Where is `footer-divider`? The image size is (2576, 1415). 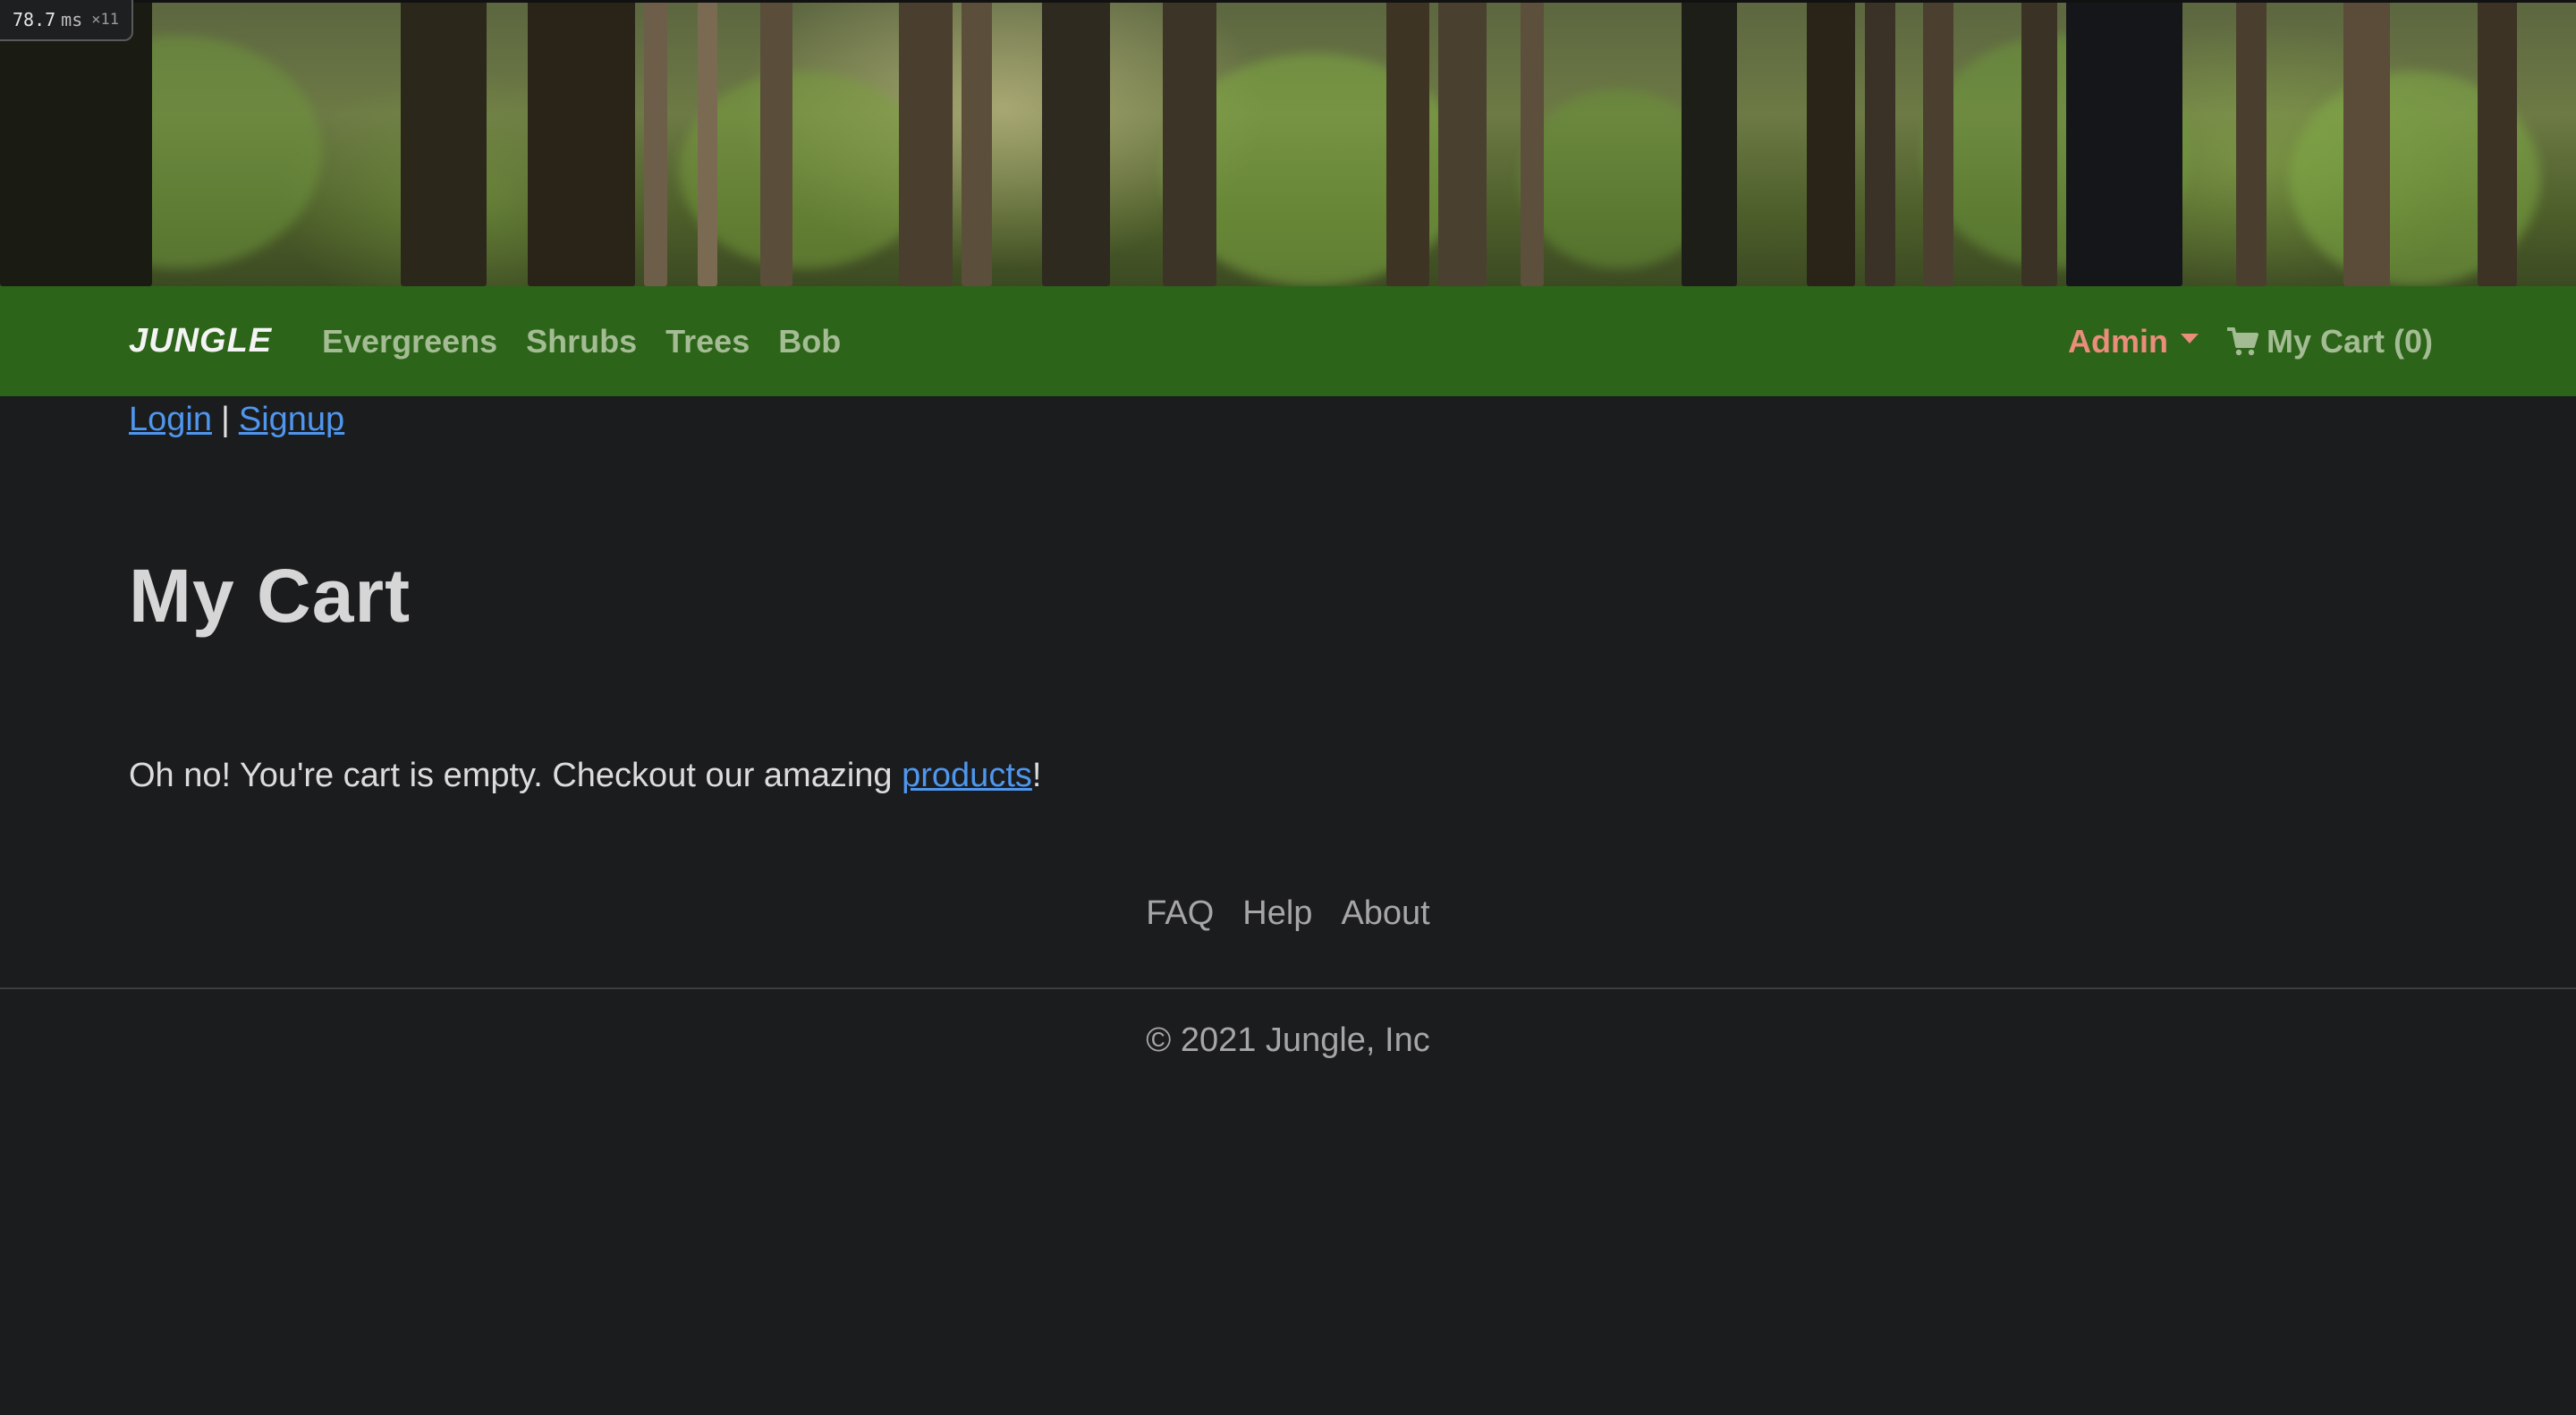 footer-divider is located at coordinates (1288, 988).